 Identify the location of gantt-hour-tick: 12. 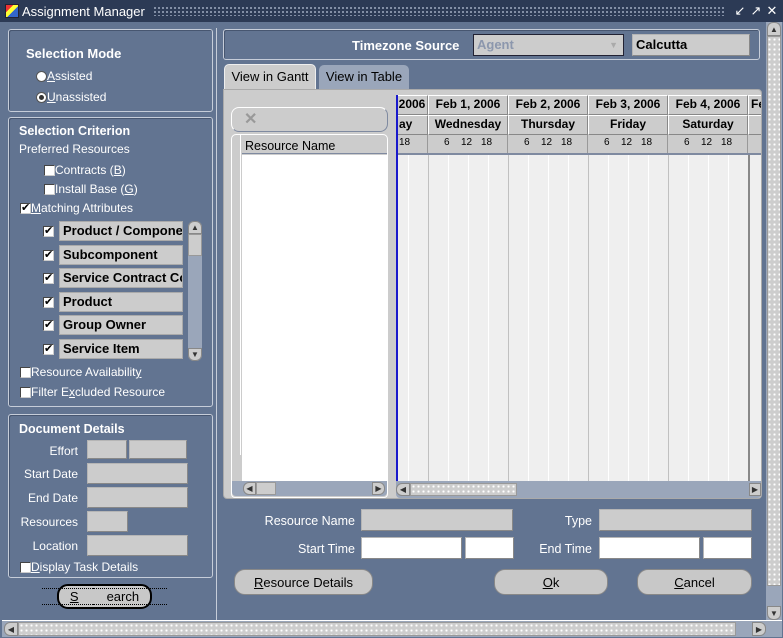
(547, 142).